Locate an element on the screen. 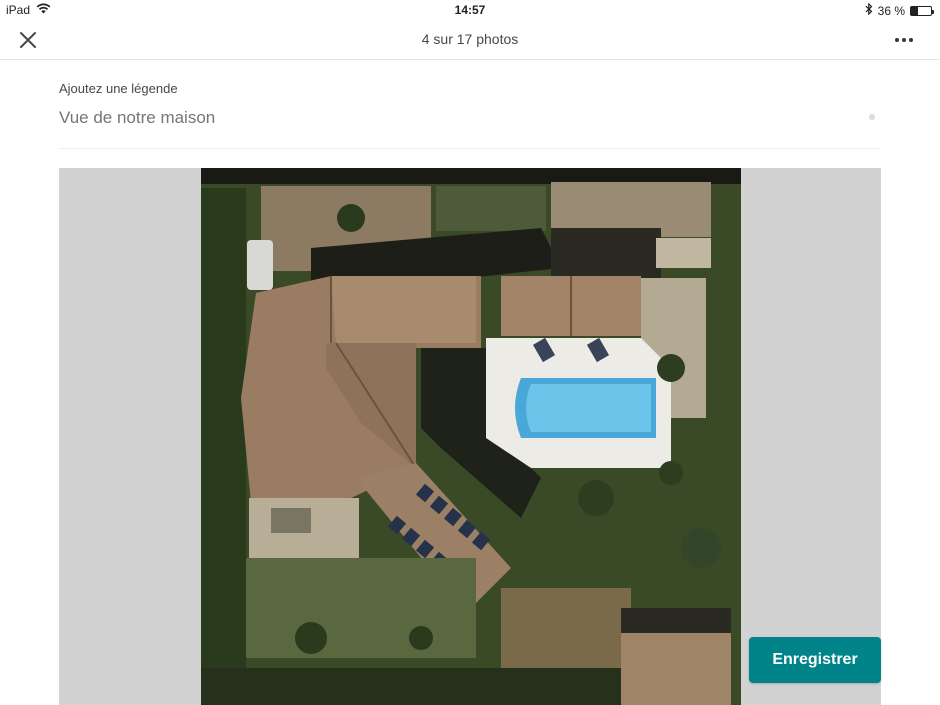  more-options-icon is located at coordinates (904, 40).